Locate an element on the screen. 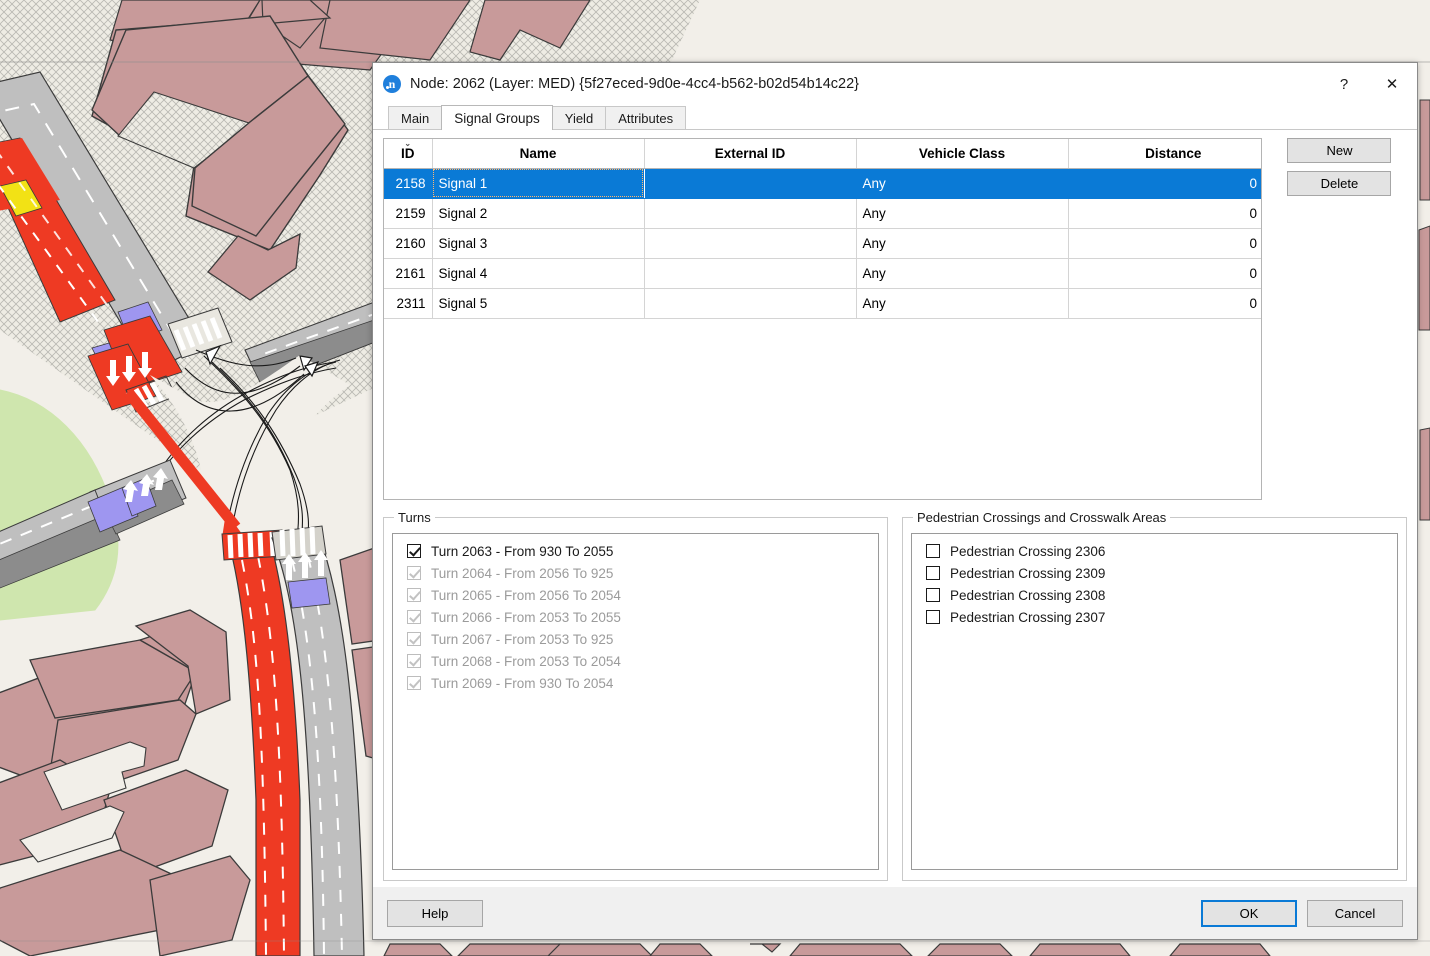 Image resolution: width=1430 pixels, height=956 pixels. column-header-distance: Distance is located at coordinates (1164, 154).